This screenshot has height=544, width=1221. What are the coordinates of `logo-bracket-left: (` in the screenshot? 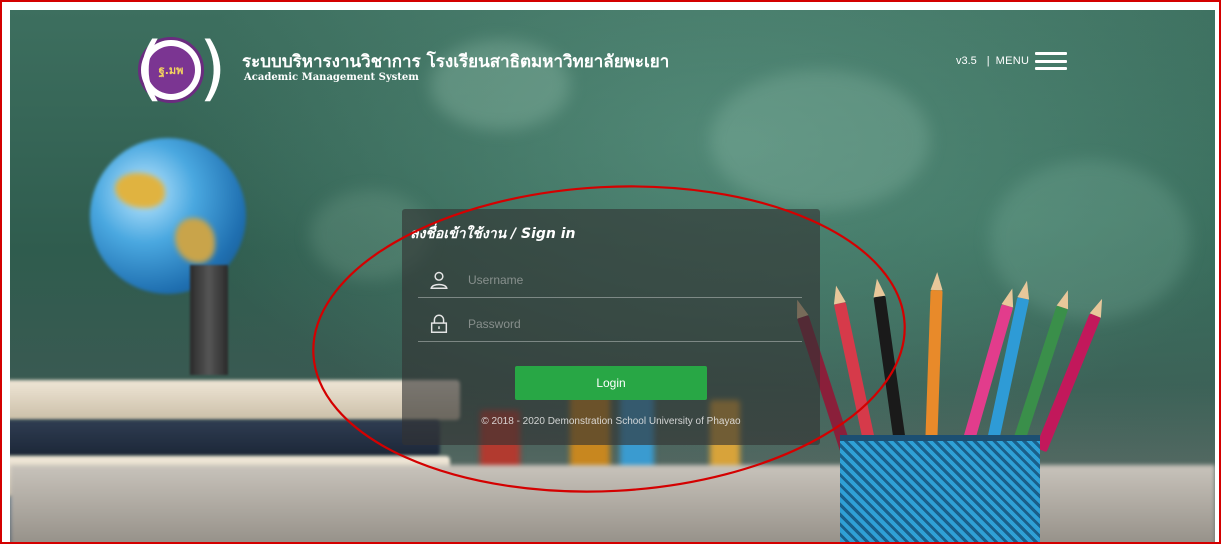 It's located at (150, 68).